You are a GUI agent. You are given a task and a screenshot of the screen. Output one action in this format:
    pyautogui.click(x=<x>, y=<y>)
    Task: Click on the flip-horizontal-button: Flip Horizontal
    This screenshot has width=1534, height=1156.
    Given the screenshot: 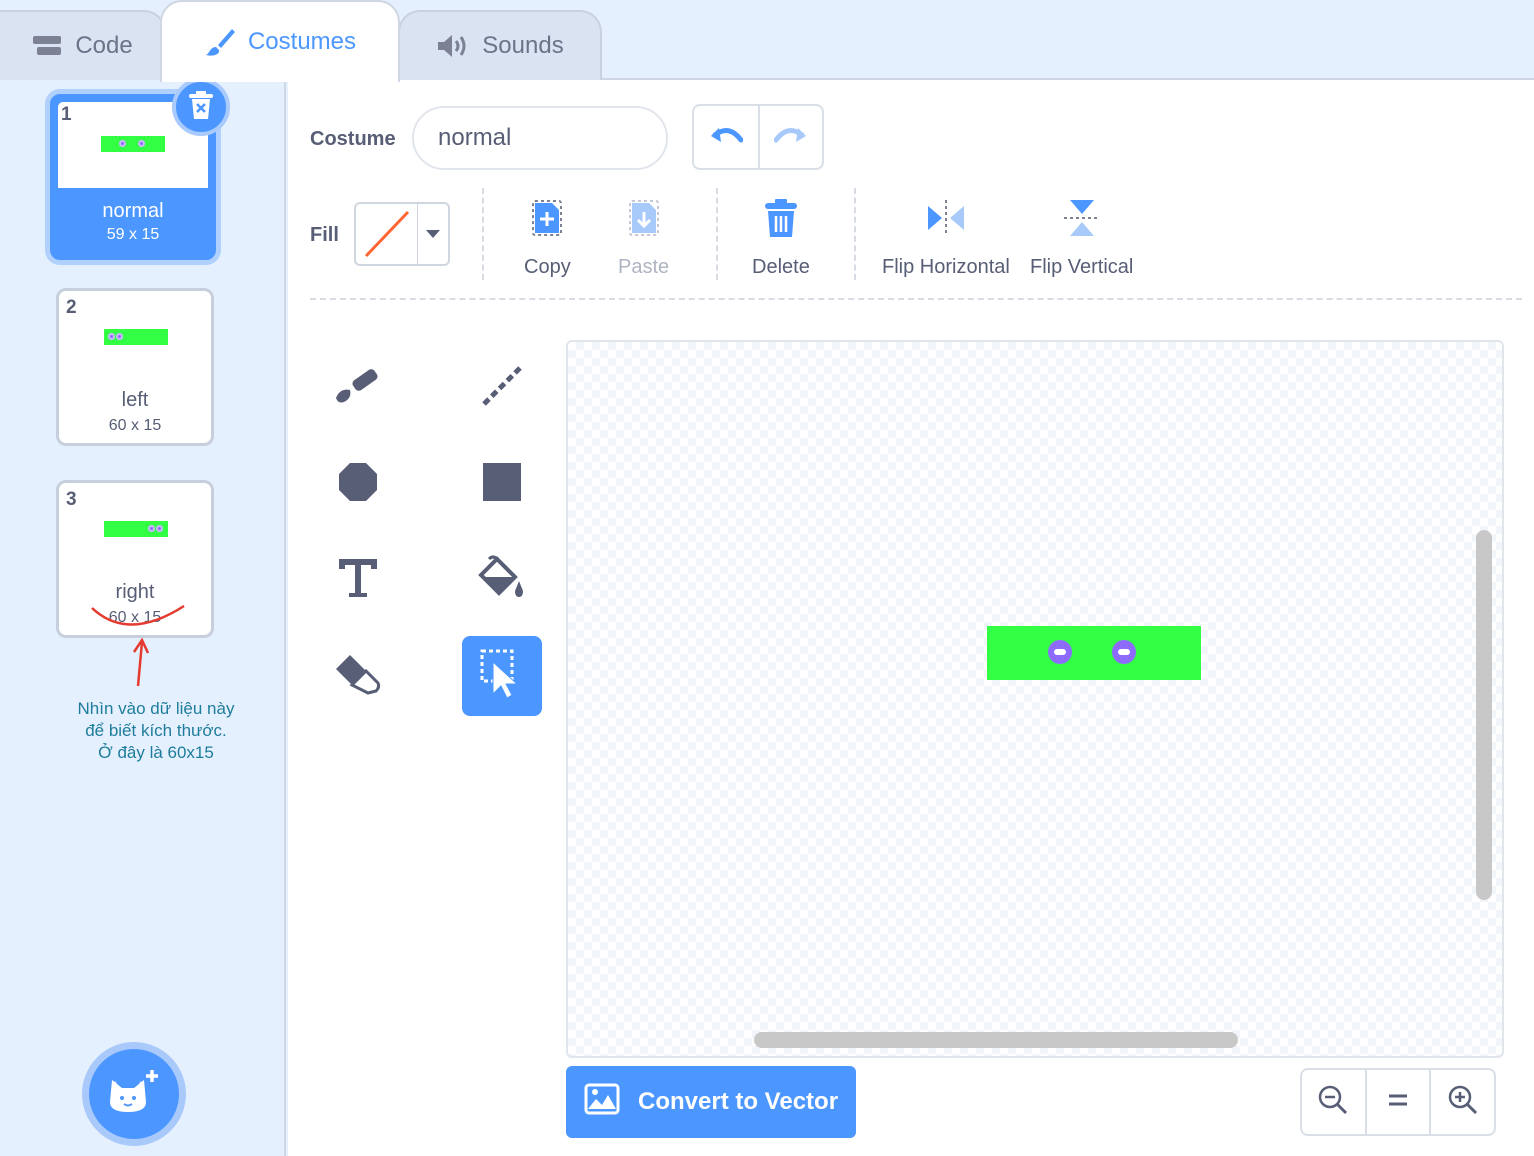 What is the action you would take?
    pyautogui.click(x=946, y=238)
    